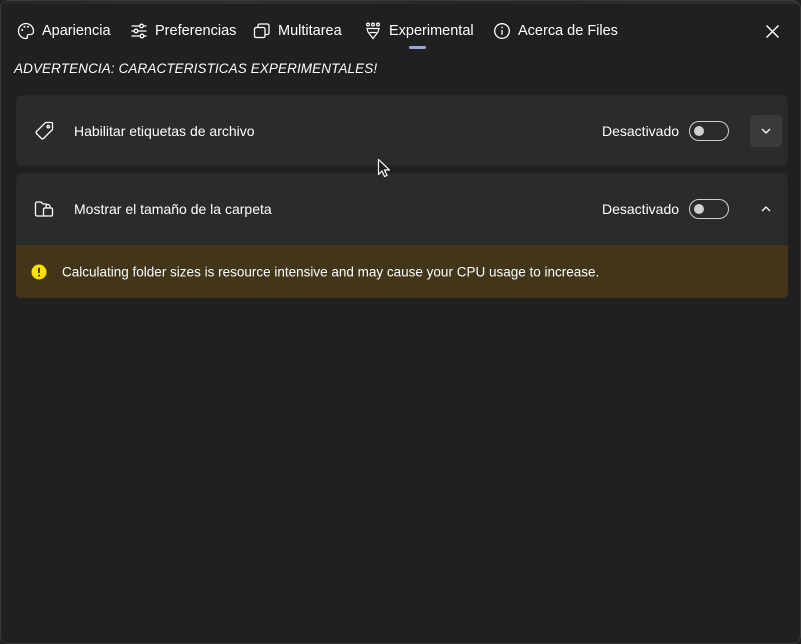 The height and width of the screenshot is (644, 801). What do you see at coordinates (26, 31) in the screenshot?
I see `palette-icon` at bounding box center [26, 31].